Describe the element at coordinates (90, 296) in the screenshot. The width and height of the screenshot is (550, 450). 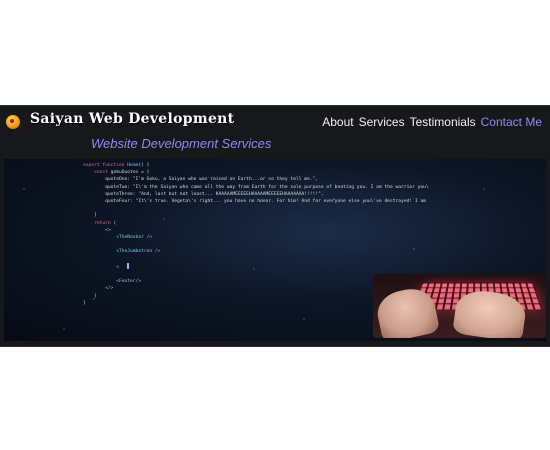
I see `code-line-19: )` at that location.